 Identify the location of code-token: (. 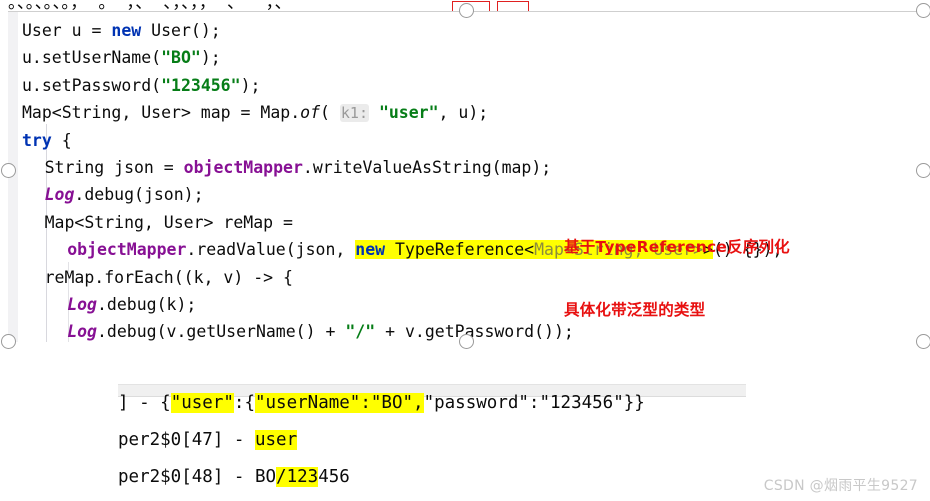
(330, 113).